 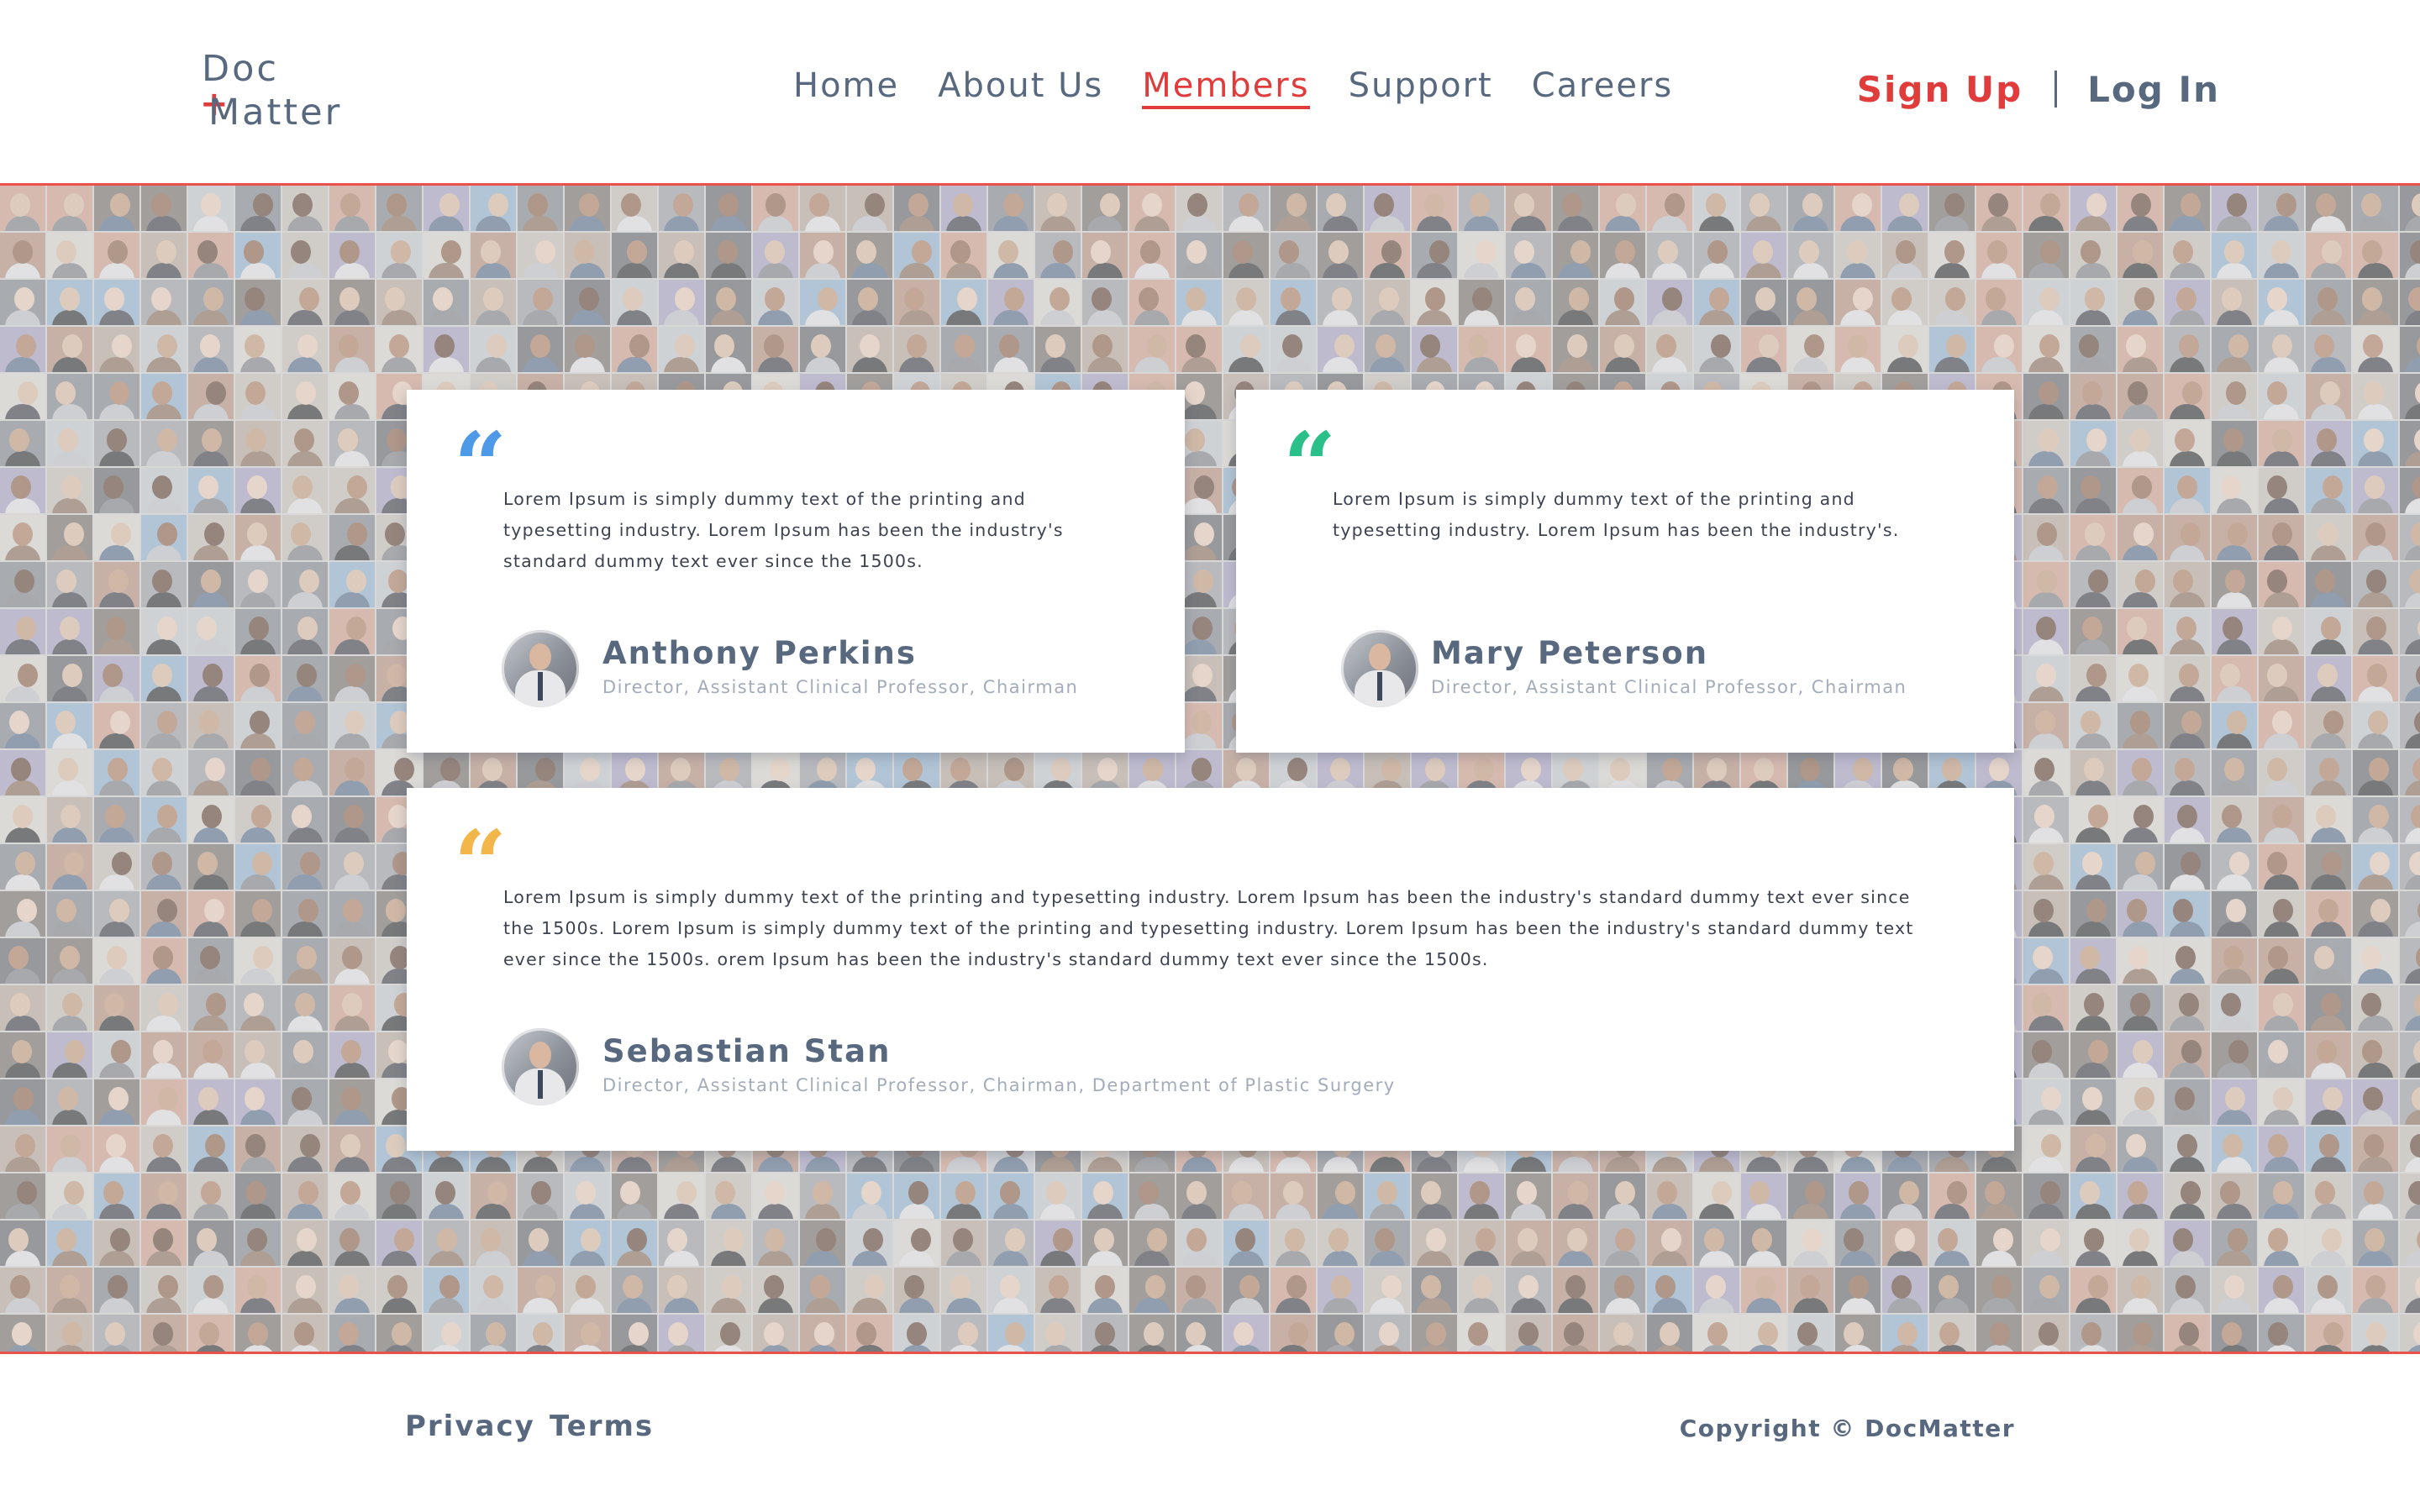 What do you see at coordinates (1021, 87) in the screenshot?
I see `nav-about-us: About Us` at bounding box center [1021, 87].